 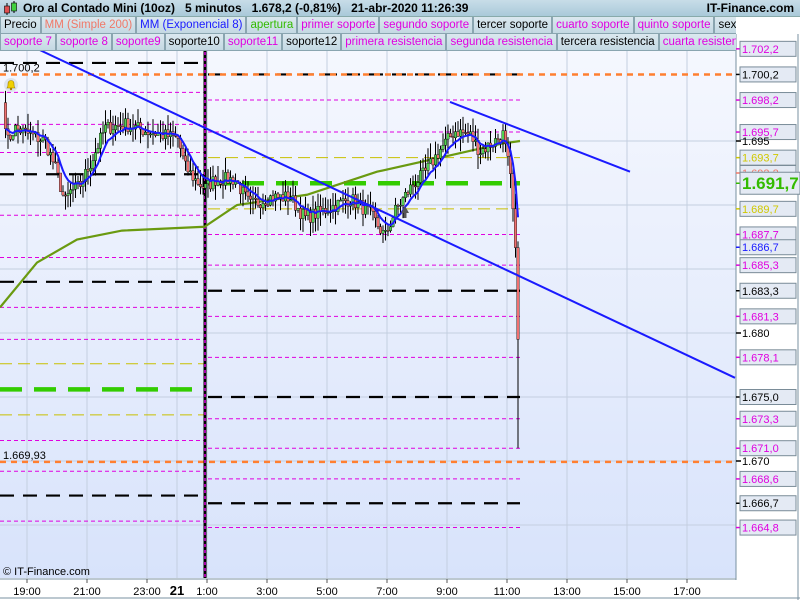 What do you see at coordinates (296, 8) in the screenshot?
I see `last-price: 1.678,2 (-0,81%)` at bounding box center [296, 8].